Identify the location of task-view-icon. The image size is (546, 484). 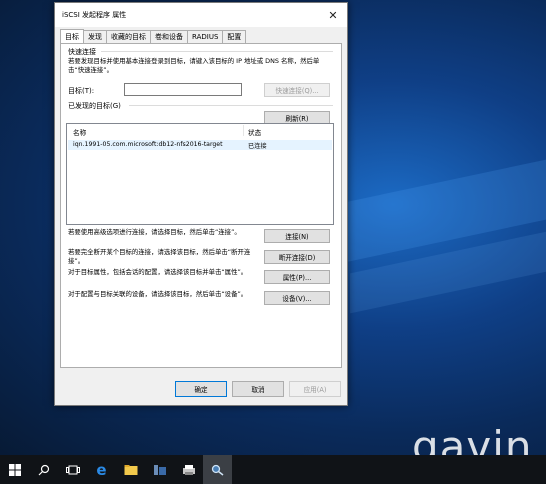
(72, 469).